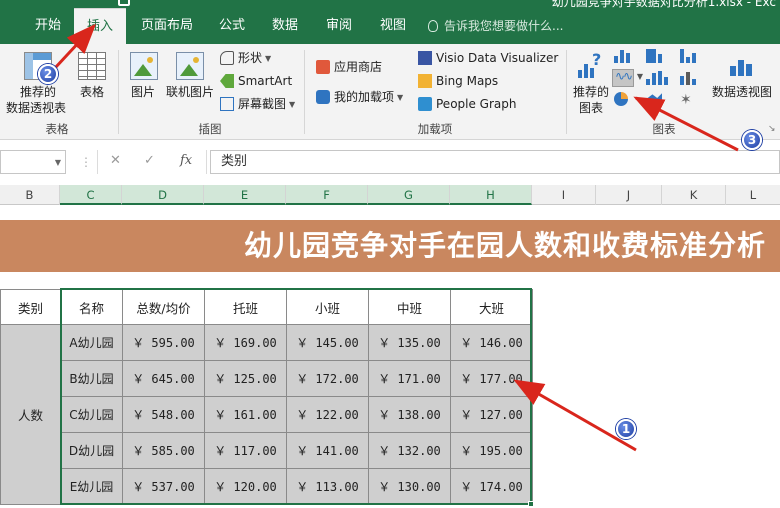 The height and width of the screenshot is (508, 780). Describe the element at coordinates (629, 195) in the screenshot. I see `column-header-j: J` at that location.